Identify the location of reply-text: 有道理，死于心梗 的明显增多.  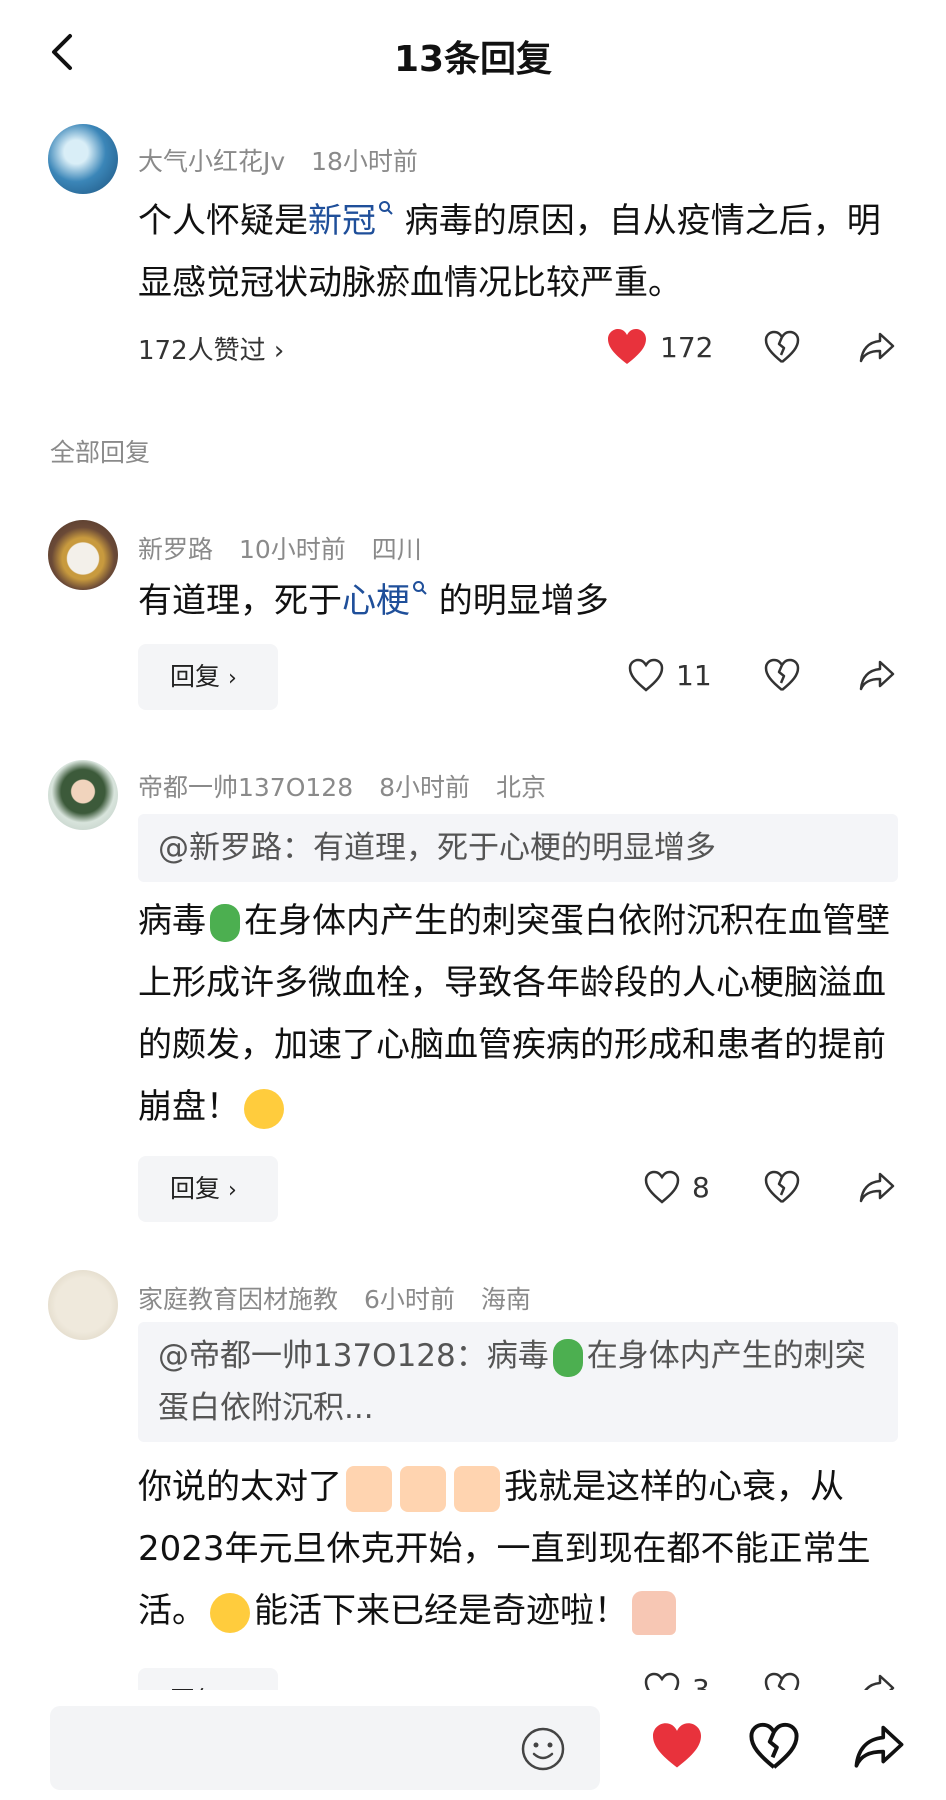
(523, 601).